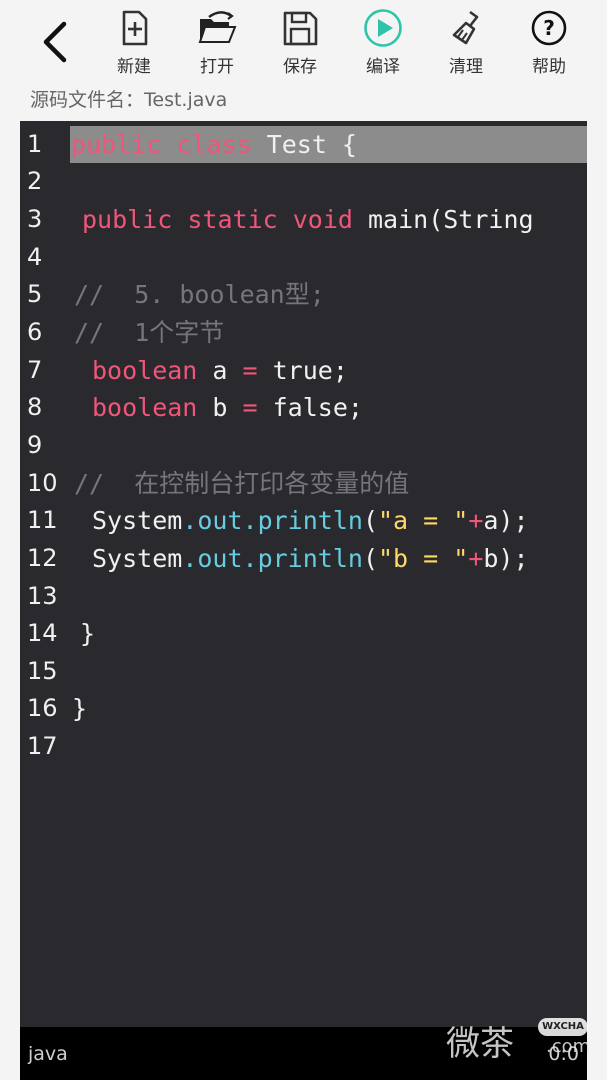 Image resolution: width=607 pixels, height=1080 pixels. I want to click on line-number: 9, so click(35, 445).